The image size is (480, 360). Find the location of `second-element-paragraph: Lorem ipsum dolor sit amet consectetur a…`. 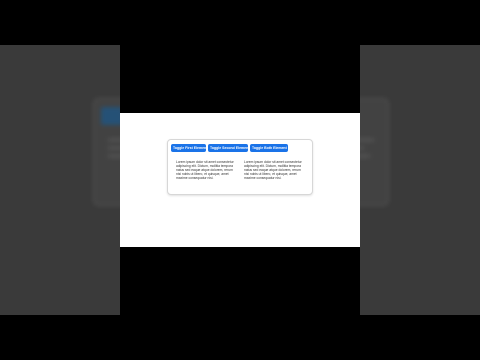

second-element-paragraph: Lorem ipsum dolor sit amet consectetur a… is located at coordinates (273, 170).